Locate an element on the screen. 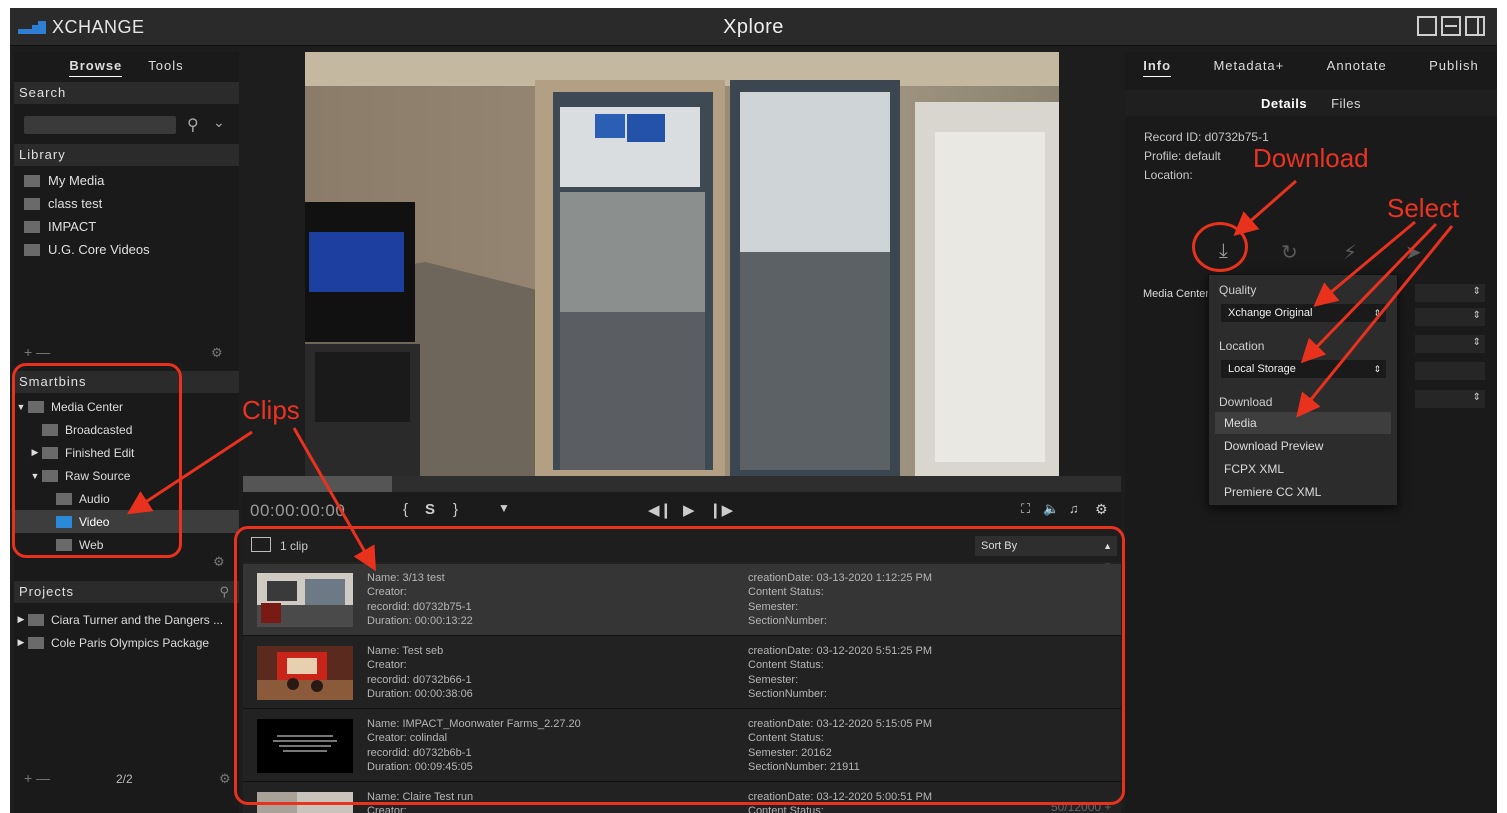  sort-by-select: Sort By ▲▼ is located at coordinates (1046, 553).